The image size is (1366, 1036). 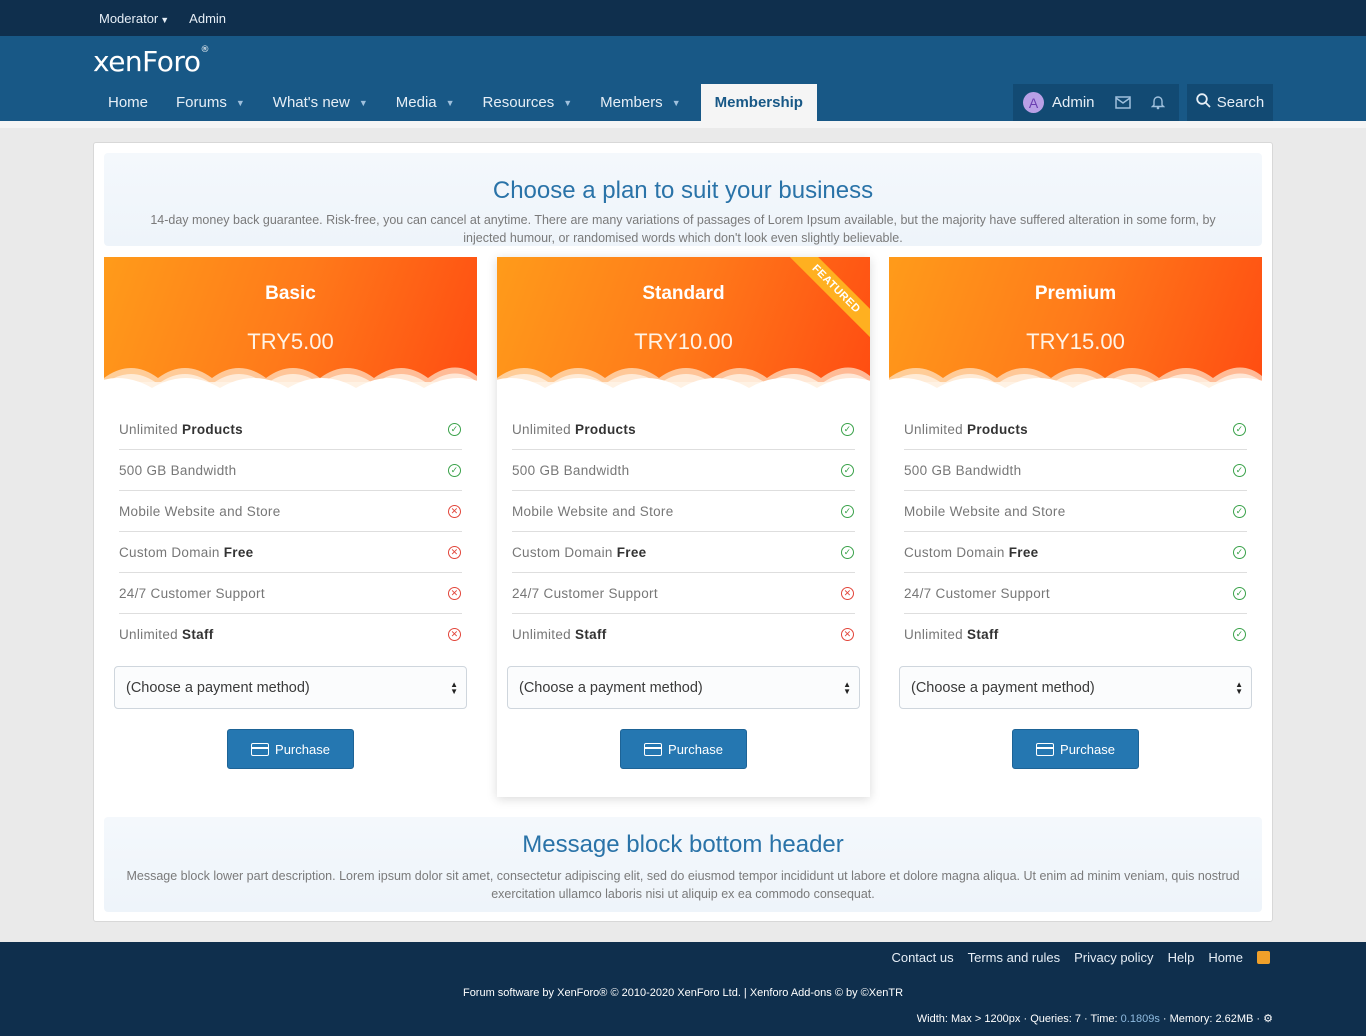 I want to click on search-label: Search, so click(x=1240, y=102).